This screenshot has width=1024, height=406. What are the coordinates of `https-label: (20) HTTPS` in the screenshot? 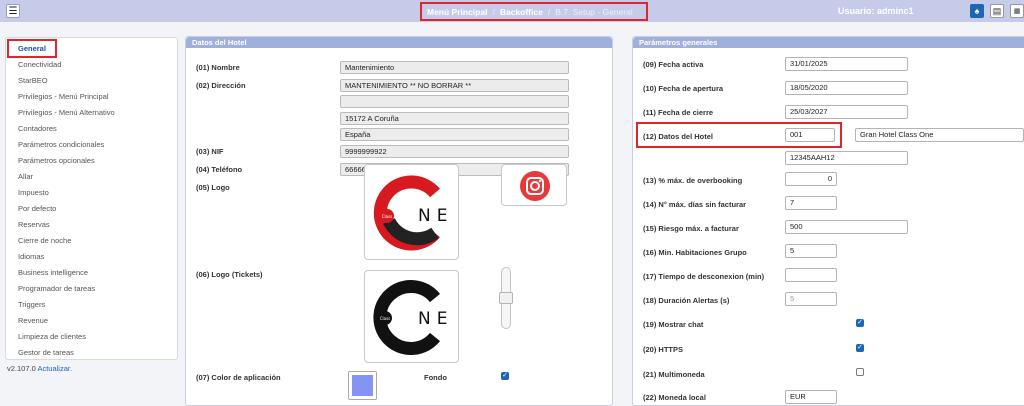 It's located at (663, 349).